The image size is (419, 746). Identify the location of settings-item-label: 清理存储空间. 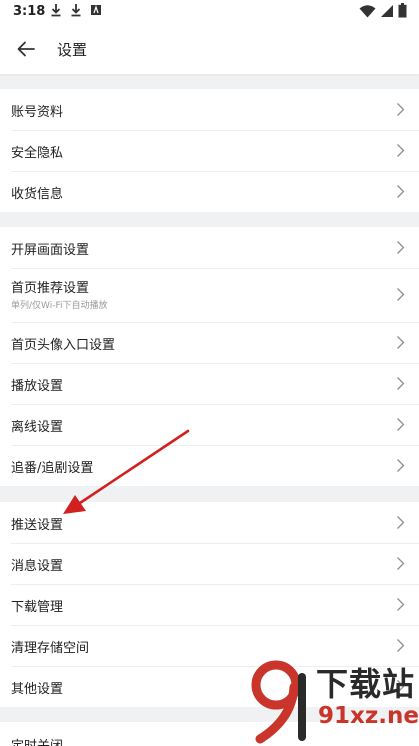
(50, 648).